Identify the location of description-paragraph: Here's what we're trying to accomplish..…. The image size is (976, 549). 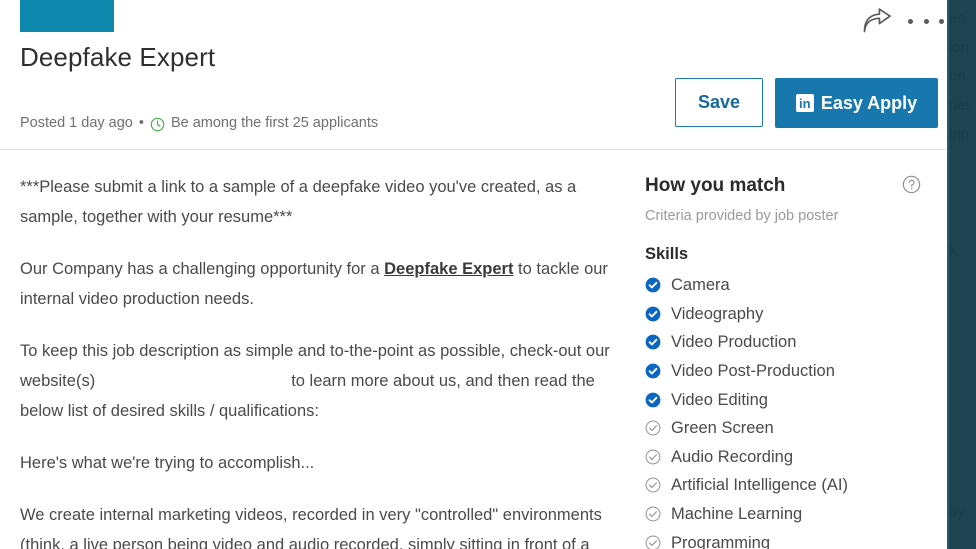
(167, 463).